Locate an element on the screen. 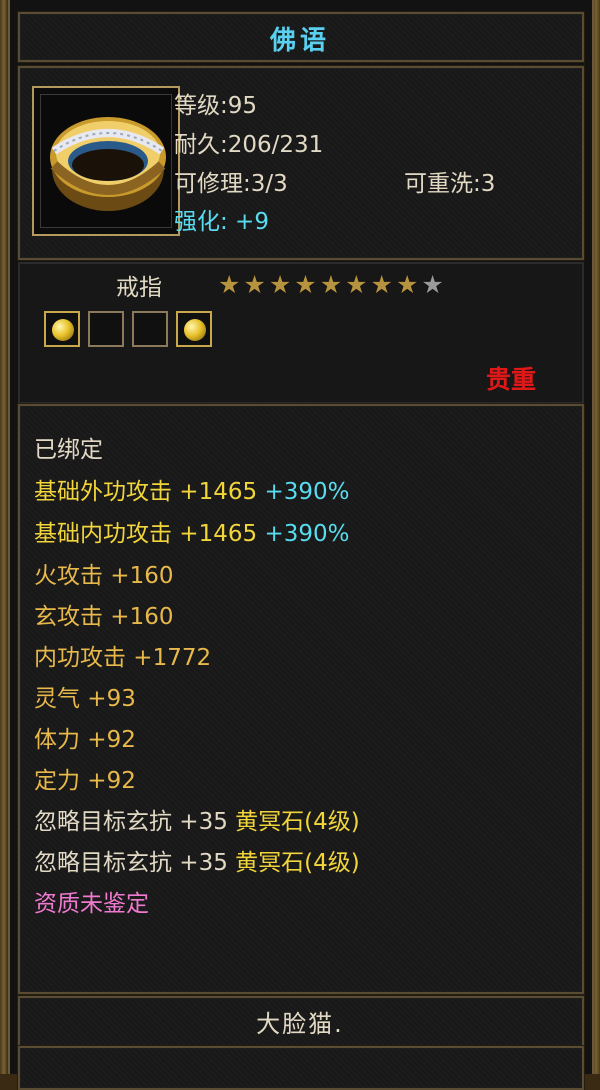 The width and height of the screenshot is (600, 1090). item-icon-frame is located at coordinates (106, 161).